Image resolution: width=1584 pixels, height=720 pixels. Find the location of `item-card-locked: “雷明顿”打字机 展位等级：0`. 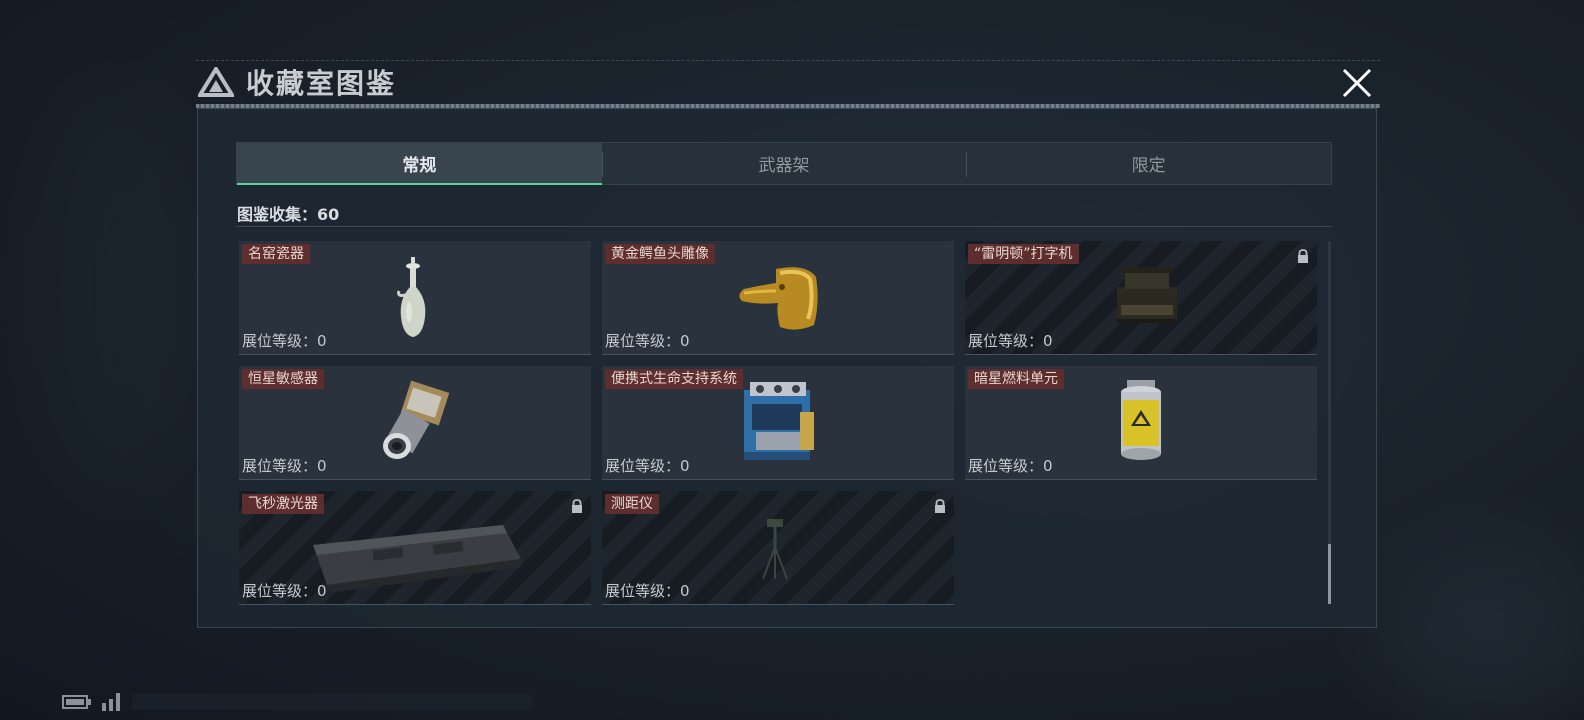

item-card-locked: “雷明顿”打字机 展位等级：0 is located at coordinates (1141, 298).